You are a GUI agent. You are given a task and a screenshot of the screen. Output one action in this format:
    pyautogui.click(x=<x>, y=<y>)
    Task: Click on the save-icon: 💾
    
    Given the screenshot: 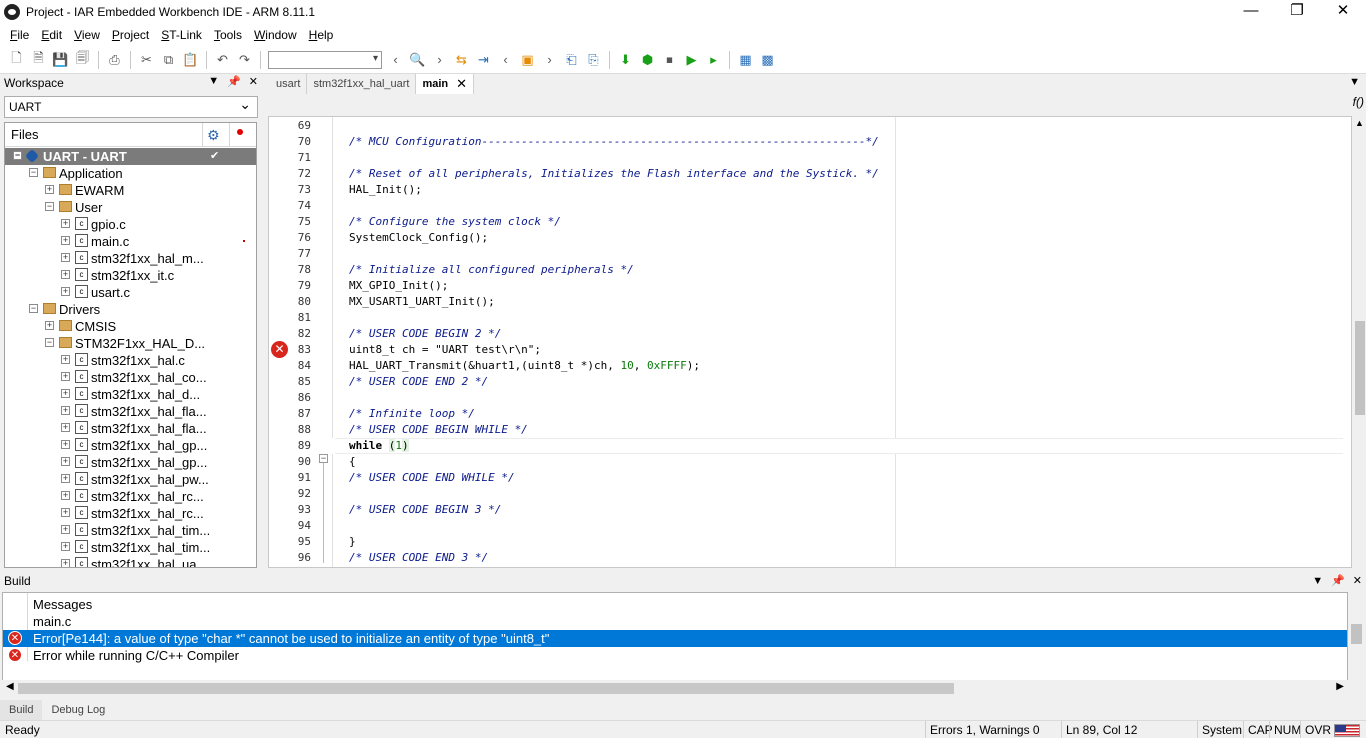 What is the action you would take?
    pyautogui.click(x=60, y=59)
    